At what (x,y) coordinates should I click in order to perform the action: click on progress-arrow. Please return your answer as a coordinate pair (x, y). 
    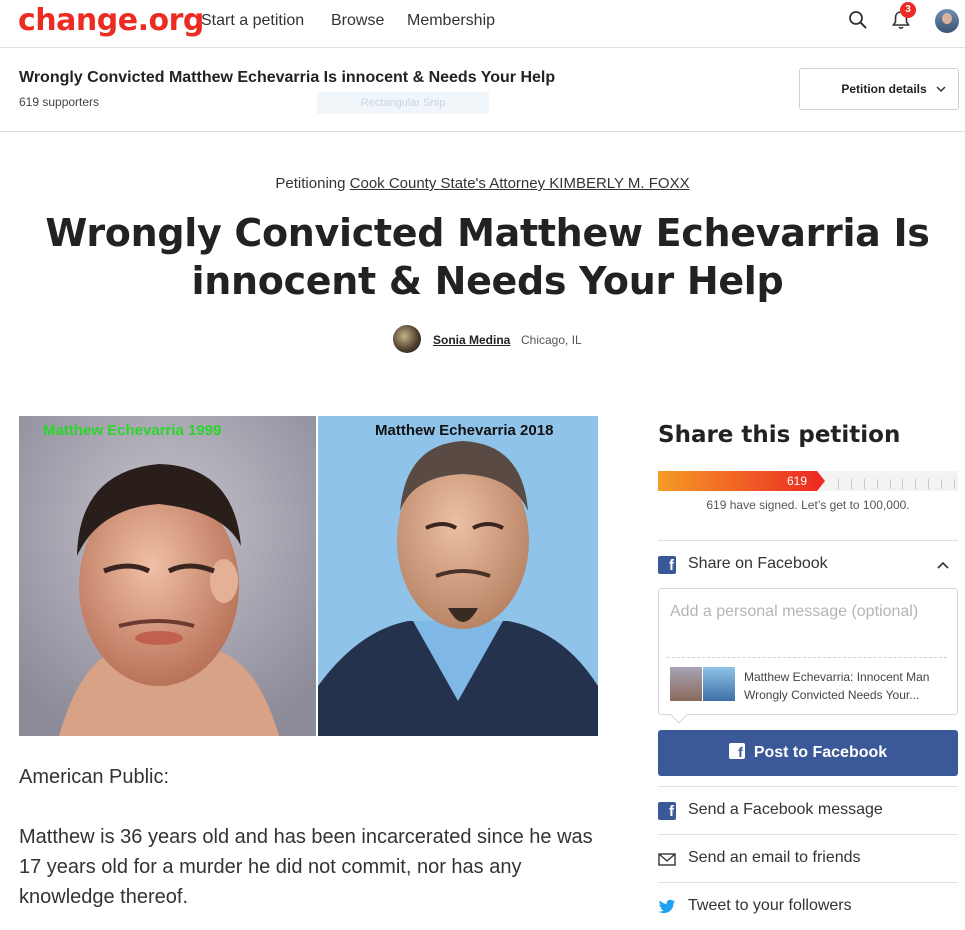
    Looking at the image, I should click on (821, 481).